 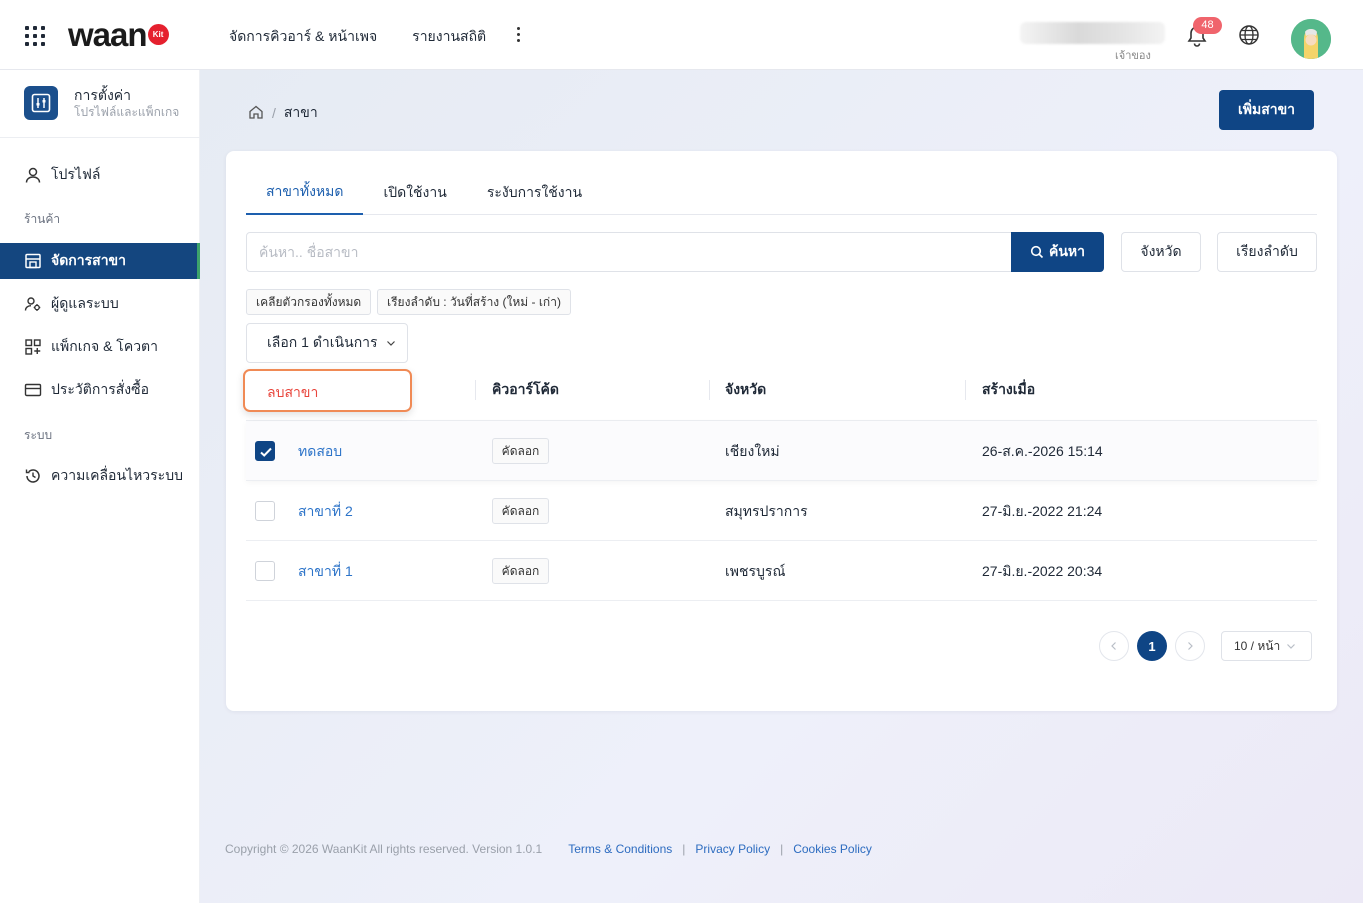 What do you see at coordinates (732, 849) in the screenshot?
I see `privacy-link: Privacy Policy` at bounding box center [732, 849].